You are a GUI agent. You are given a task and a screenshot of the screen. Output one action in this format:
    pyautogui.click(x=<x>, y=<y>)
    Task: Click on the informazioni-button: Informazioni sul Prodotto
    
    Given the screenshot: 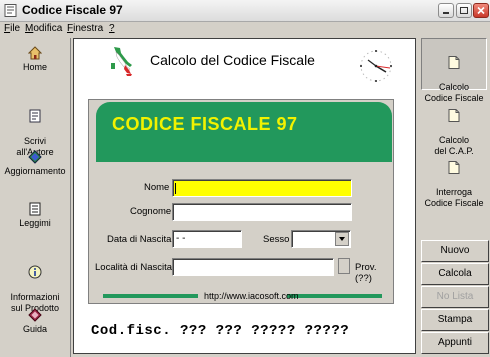 What is the action you would take?
    pyautogui.click(x=35, y=284)
    